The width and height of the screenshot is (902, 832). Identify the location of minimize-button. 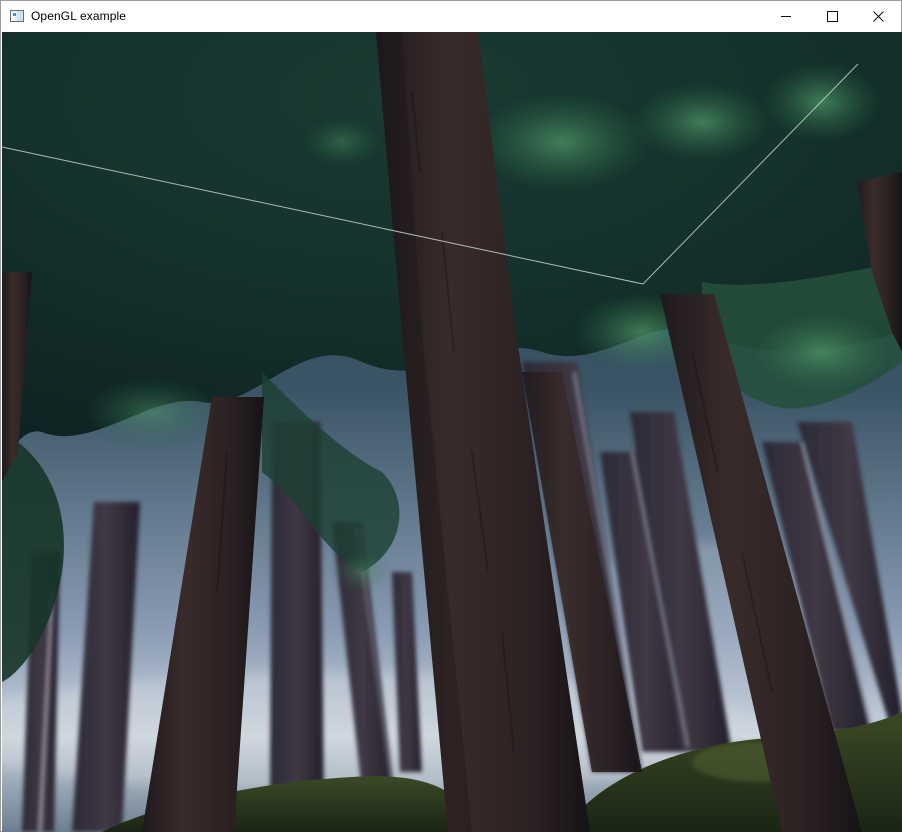
(786, 16).